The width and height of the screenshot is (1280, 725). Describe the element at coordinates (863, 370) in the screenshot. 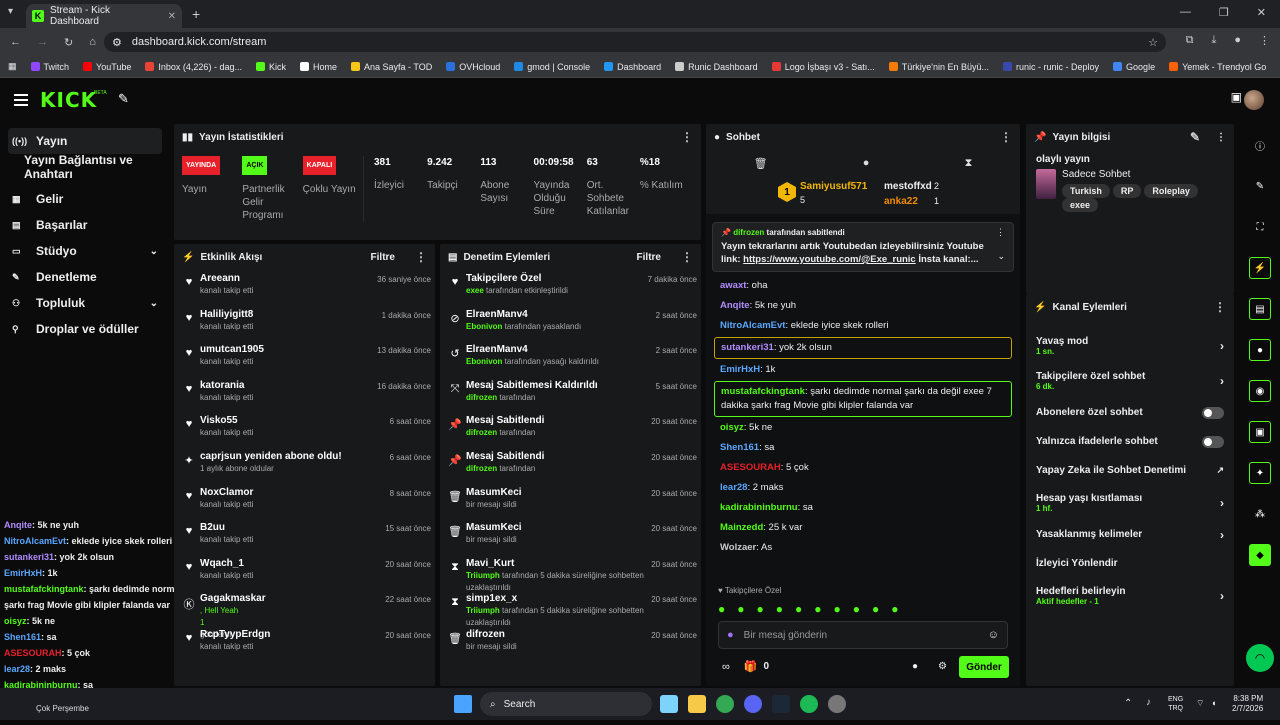

I see `chat-message: EmirHxH: 1k` at that location.